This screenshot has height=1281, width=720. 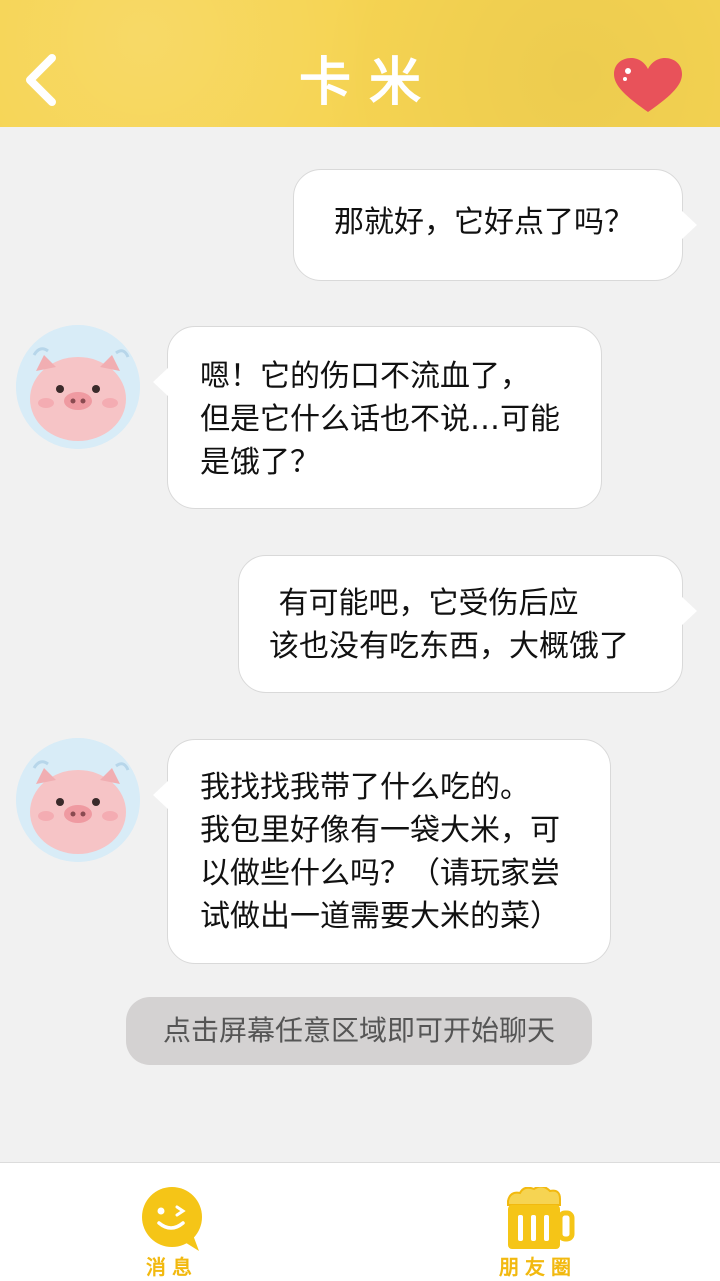 I want to click on beer-mug-icon, so click(x=541, y=1218).